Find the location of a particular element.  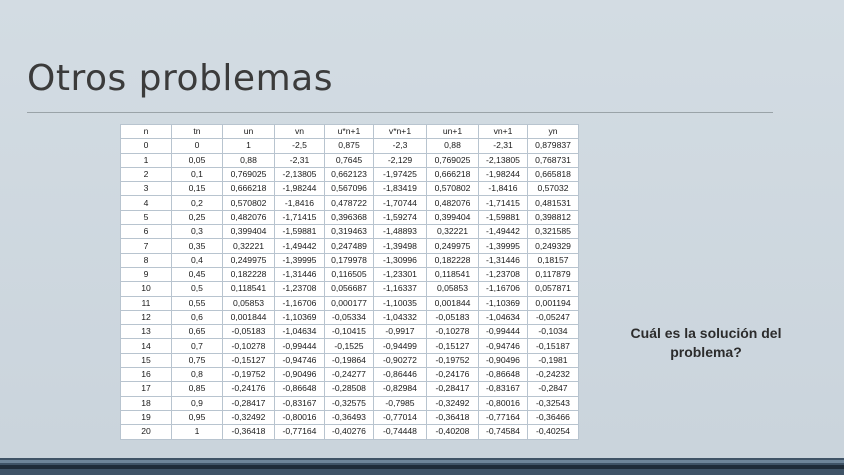

table-cell: -0,1525 is located at coordinates (349, 346).